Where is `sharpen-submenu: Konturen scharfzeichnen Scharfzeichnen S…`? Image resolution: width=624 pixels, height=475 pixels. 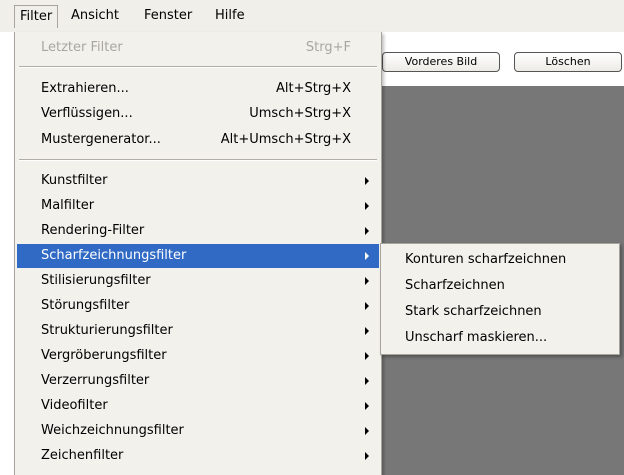 sharpen-submenu: Konturen scharfzeichnen Scharfzeichnen S… is located at coordinates (500, 299).